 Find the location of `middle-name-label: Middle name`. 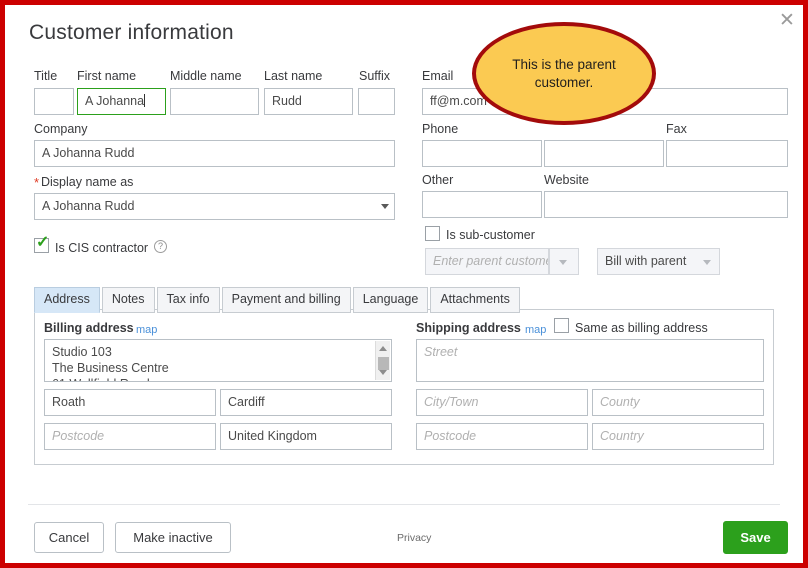

middle-name-label: Middle name is located at coordinates (206, 76).